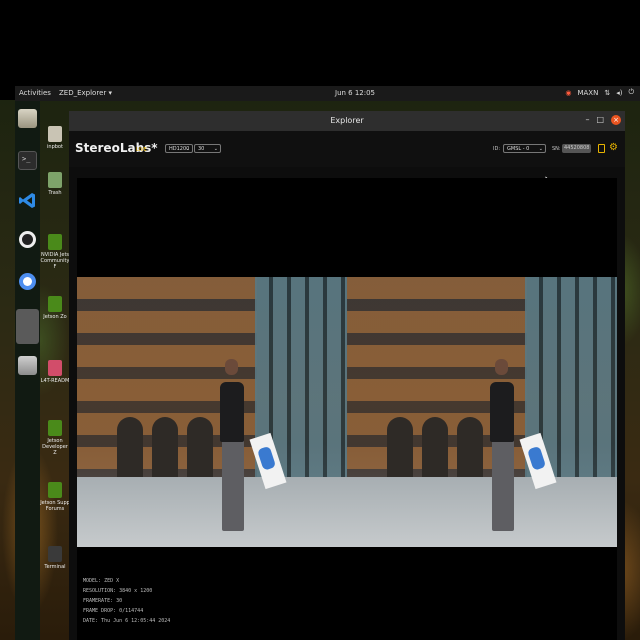 The width and height of the screenshot is (640, 640). I want to click on minimize-button: –, so click(587, 120).